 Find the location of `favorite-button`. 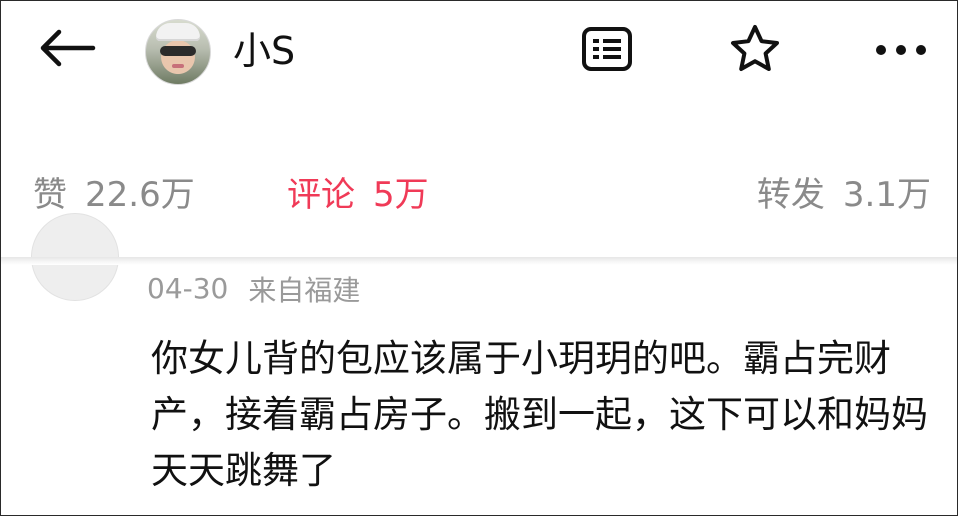

favorite-button is located at coordinates (755, 51).